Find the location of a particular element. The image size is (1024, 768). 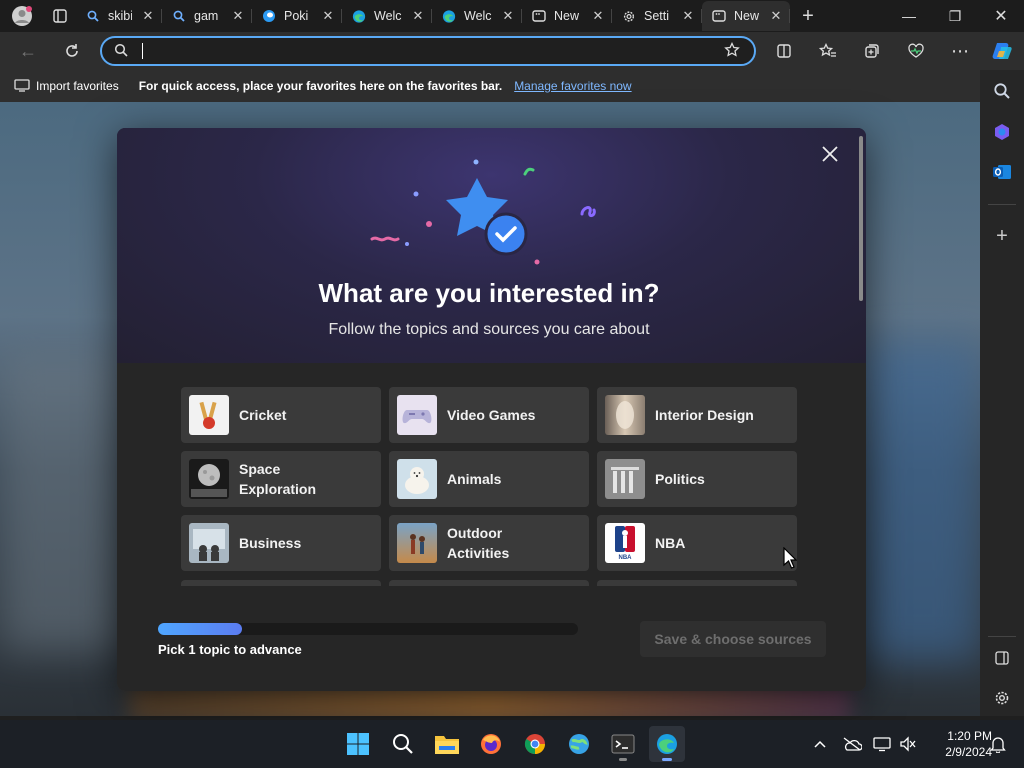

taskbar: 1:20 PM 2/9/2024 is located at coordinates (512, 744).